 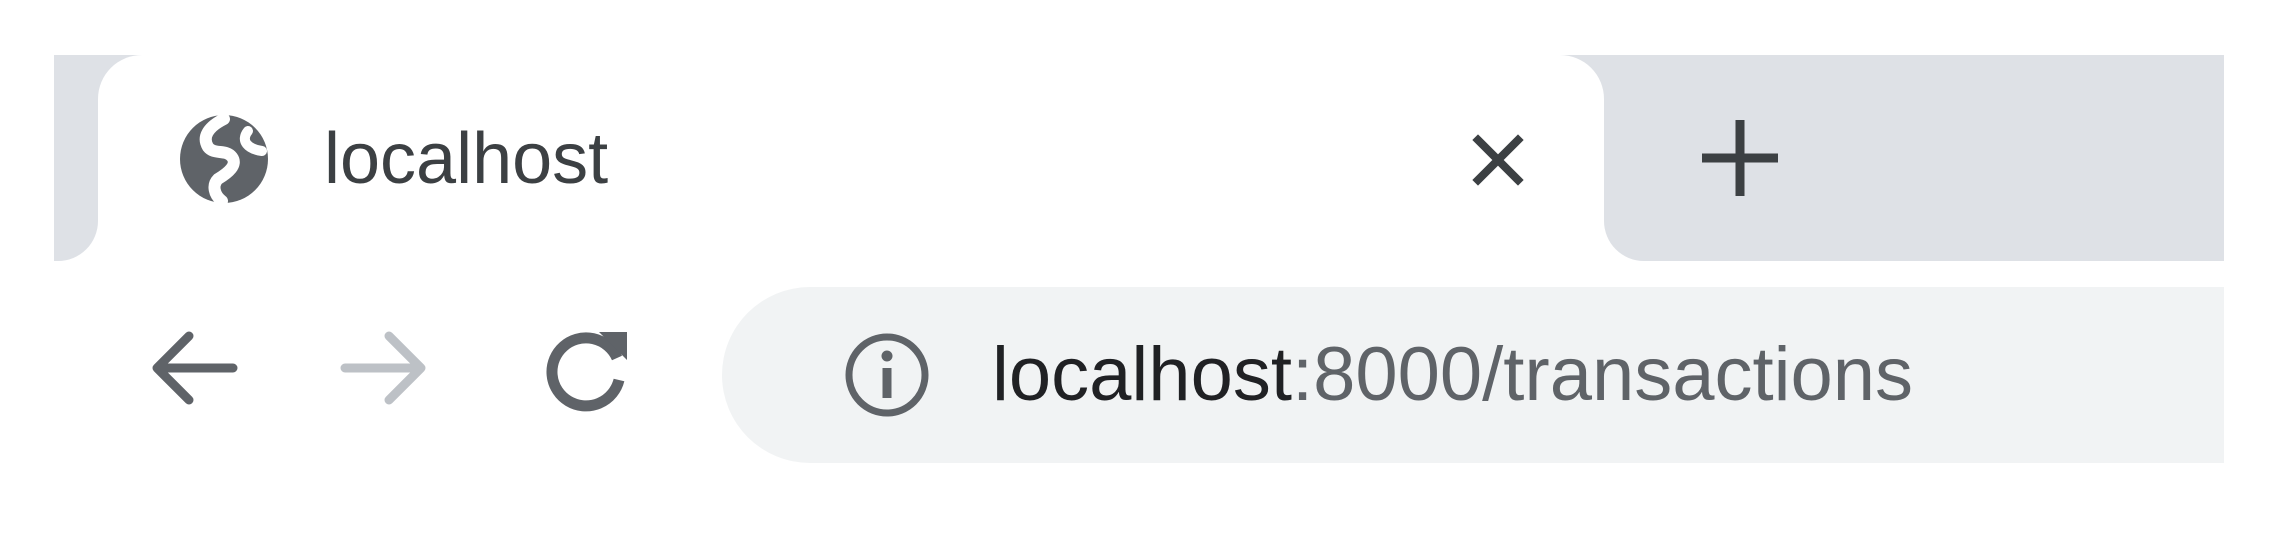 I want to click on close-icon, so click(x=1498, y=160).